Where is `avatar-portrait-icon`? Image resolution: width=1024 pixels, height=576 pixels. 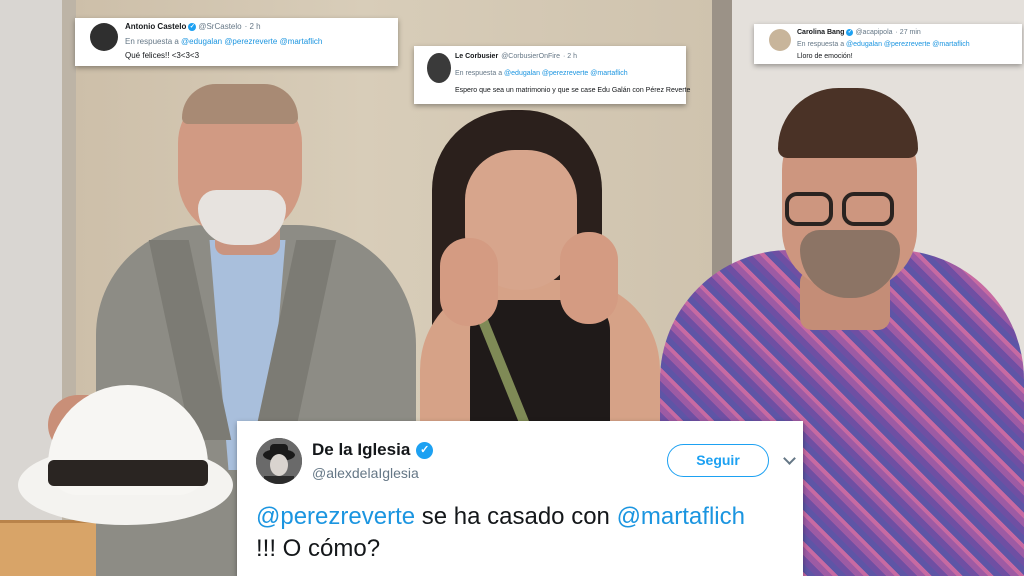
avatar-portrait-icon is located at coordinates (279, 461).